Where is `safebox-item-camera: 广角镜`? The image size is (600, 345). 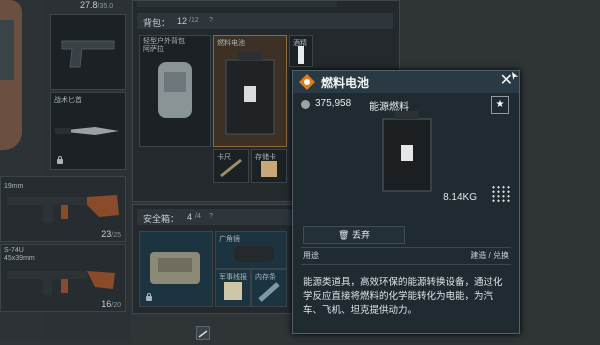 safebox-item-camera: 广角镜 is located at coordinates (251, 250).